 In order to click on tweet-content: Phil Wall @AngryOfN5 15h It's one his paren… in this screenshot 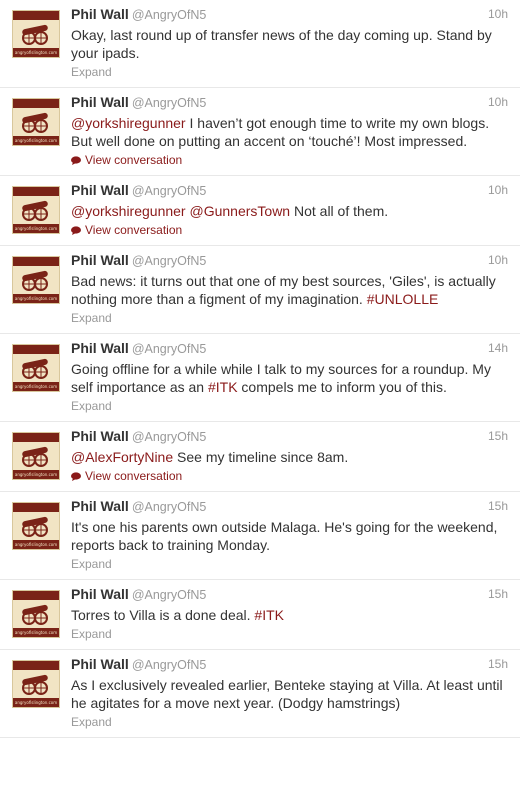, I will do `click(289, 538)`.